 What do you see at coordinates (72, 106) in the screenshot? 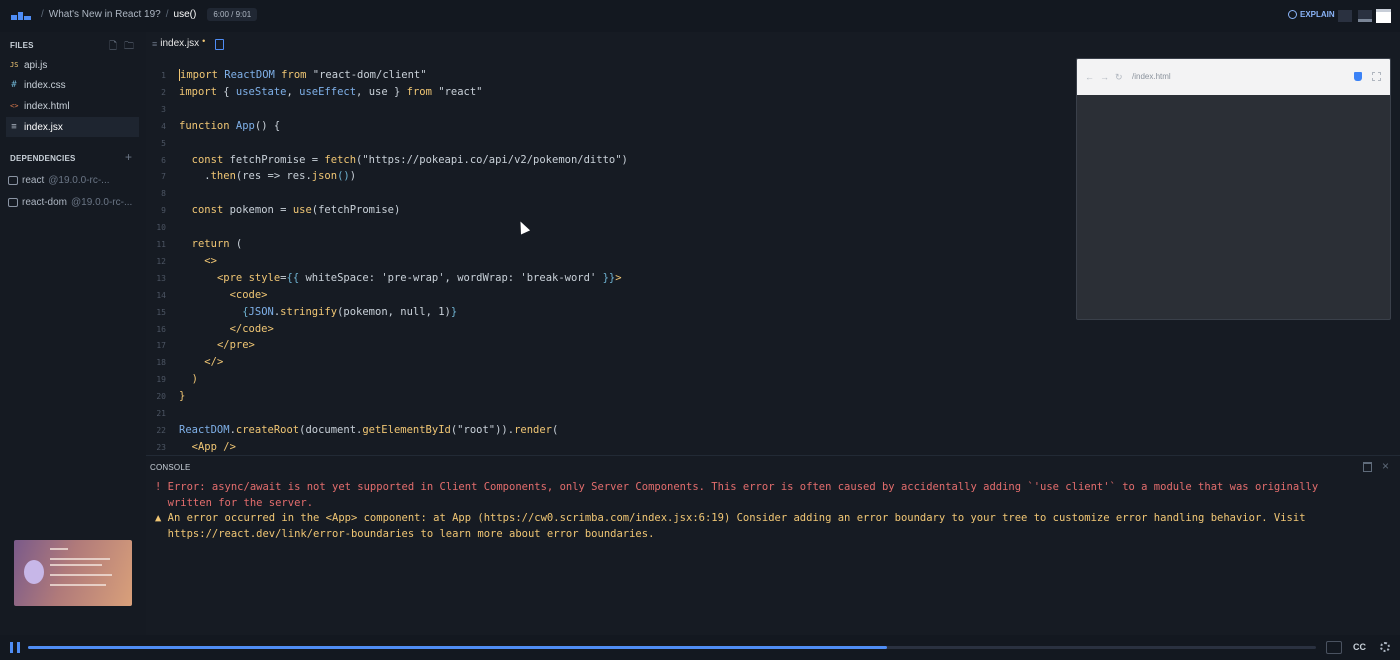
I see `file-item-index-html: <> index.html` at bounding box center [72, 106].